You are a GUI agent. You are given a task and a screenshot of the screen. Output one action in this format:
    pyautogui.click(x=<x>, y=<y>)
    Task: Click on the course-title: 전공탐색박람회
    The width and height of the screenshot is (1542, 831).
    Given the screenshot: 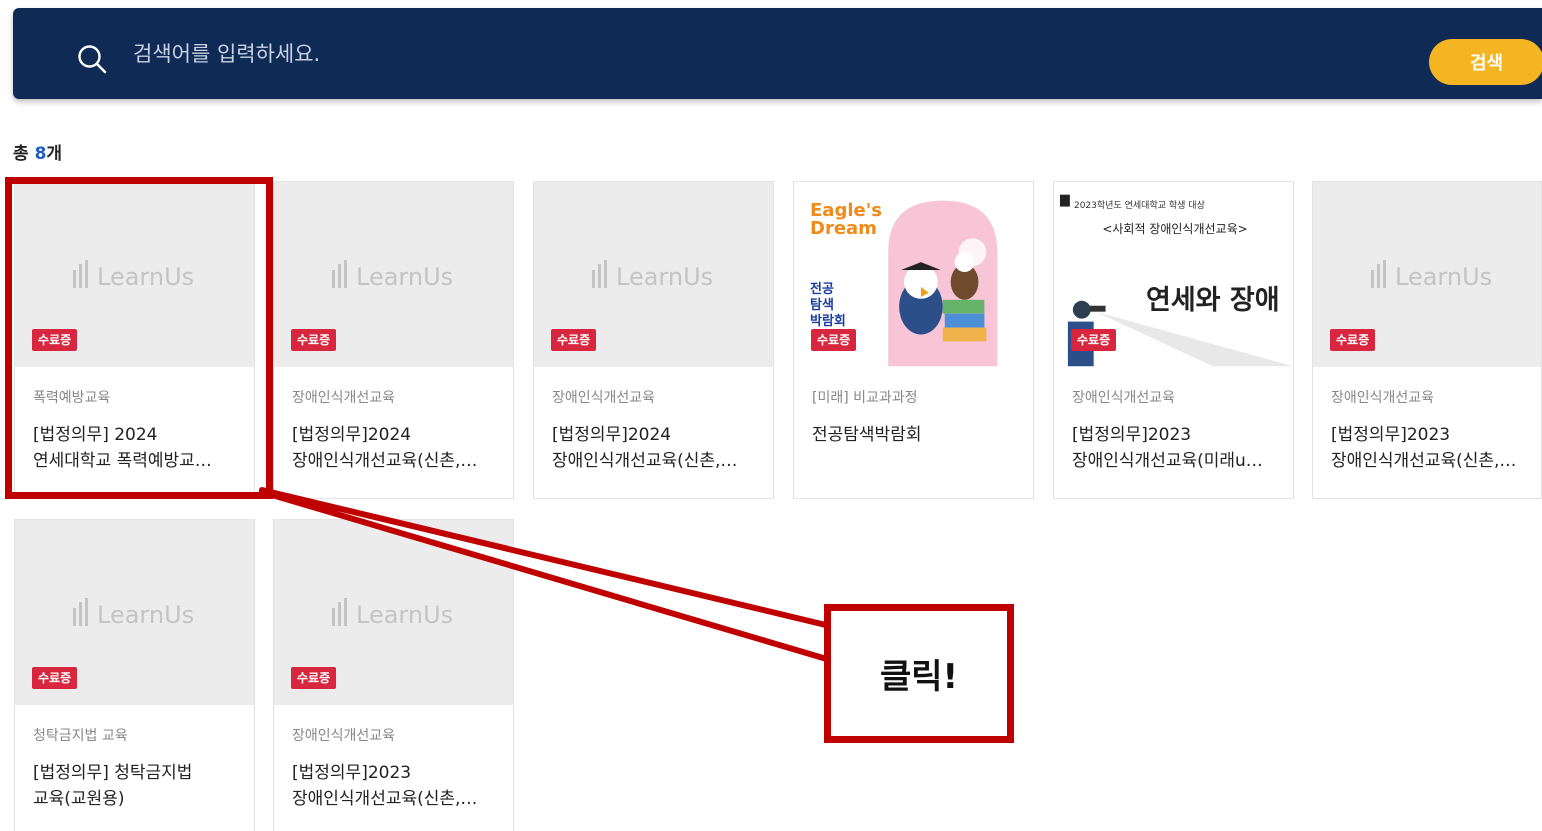 What is the action you would take?
    pyautogui.click(x=916, y=435)
    